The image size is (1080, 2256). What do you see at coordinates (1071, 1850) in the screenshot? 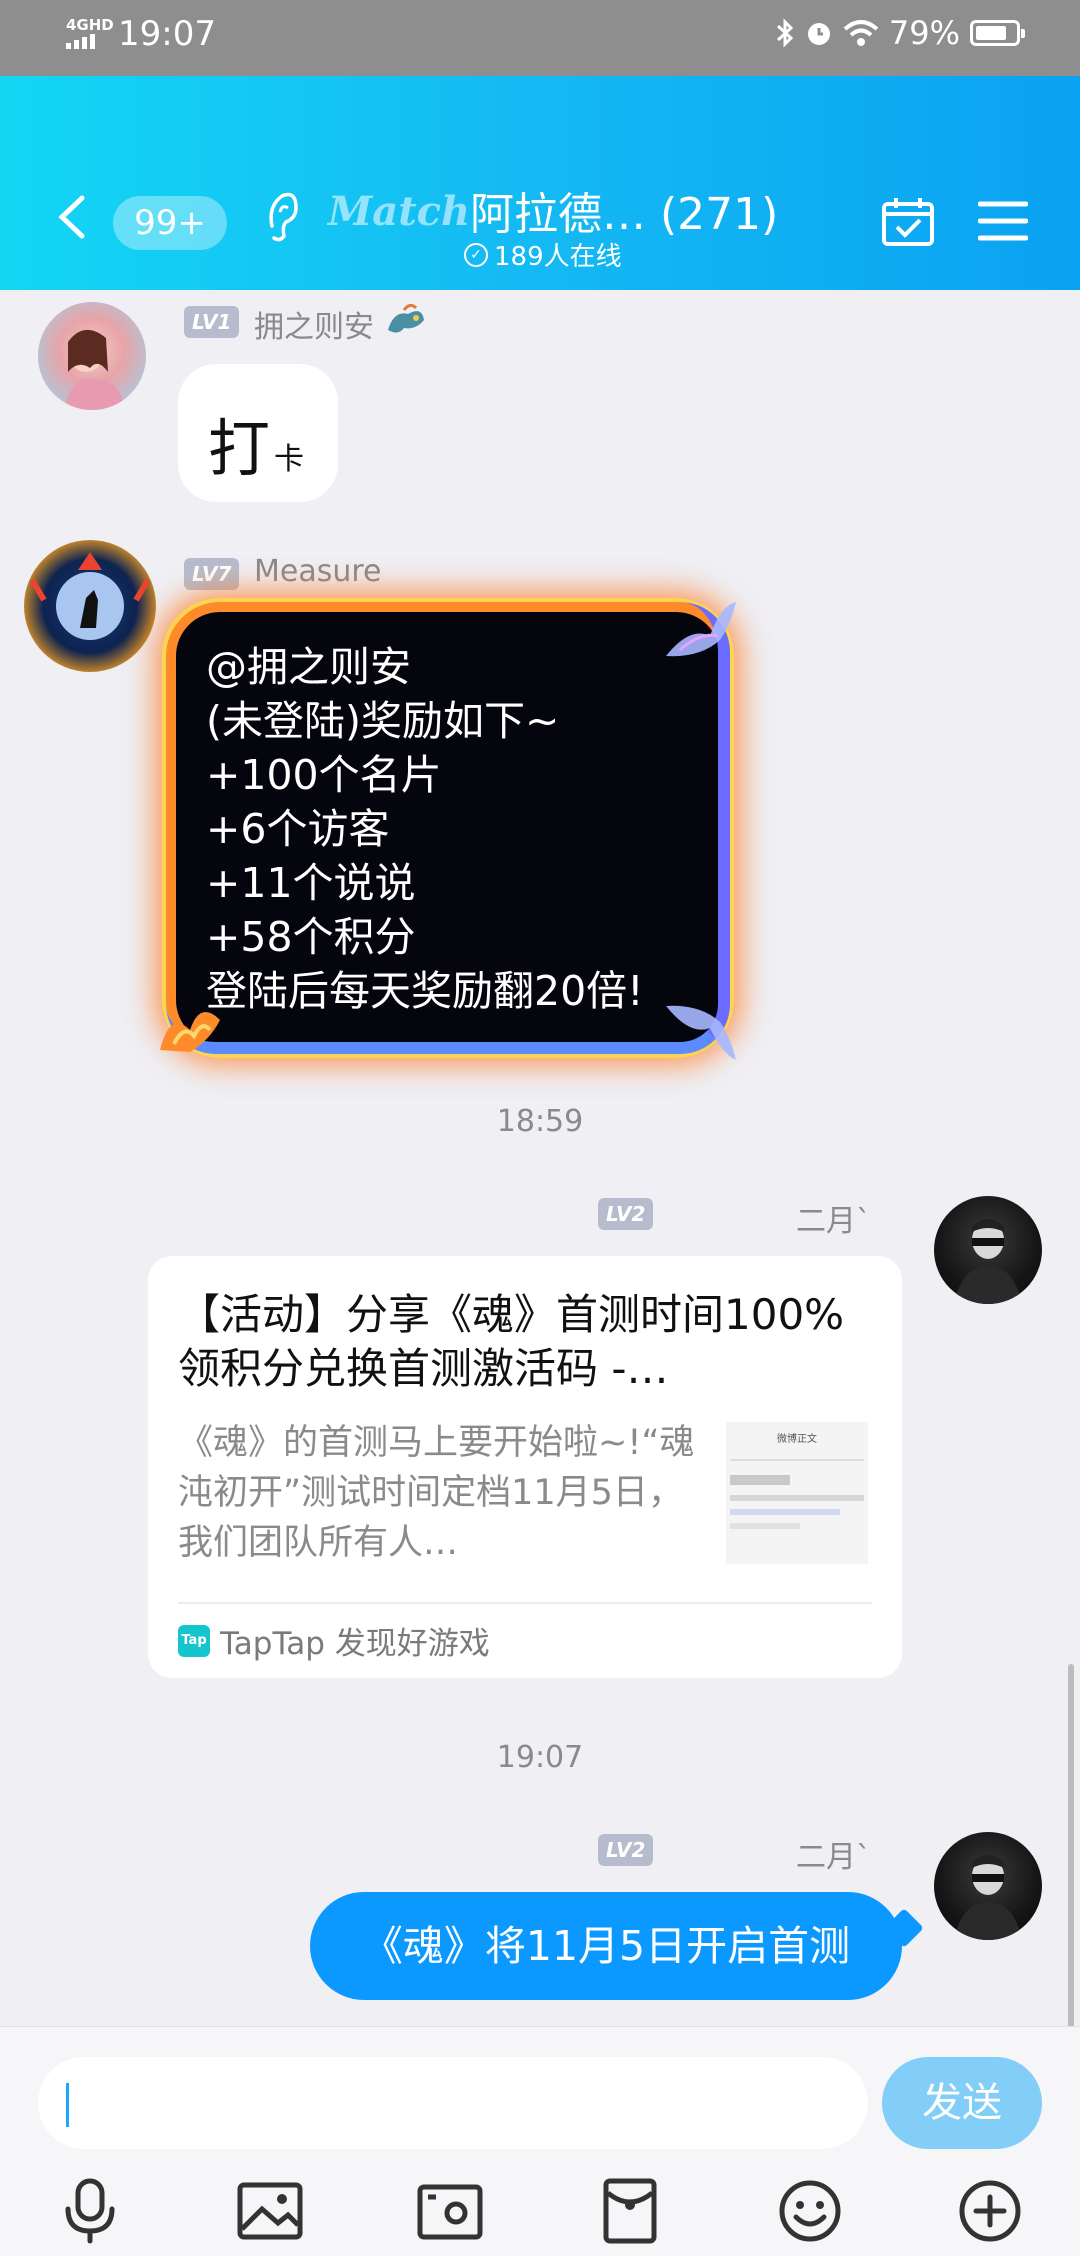
I see `scrollbar` at bounding box center [1071, 1850].